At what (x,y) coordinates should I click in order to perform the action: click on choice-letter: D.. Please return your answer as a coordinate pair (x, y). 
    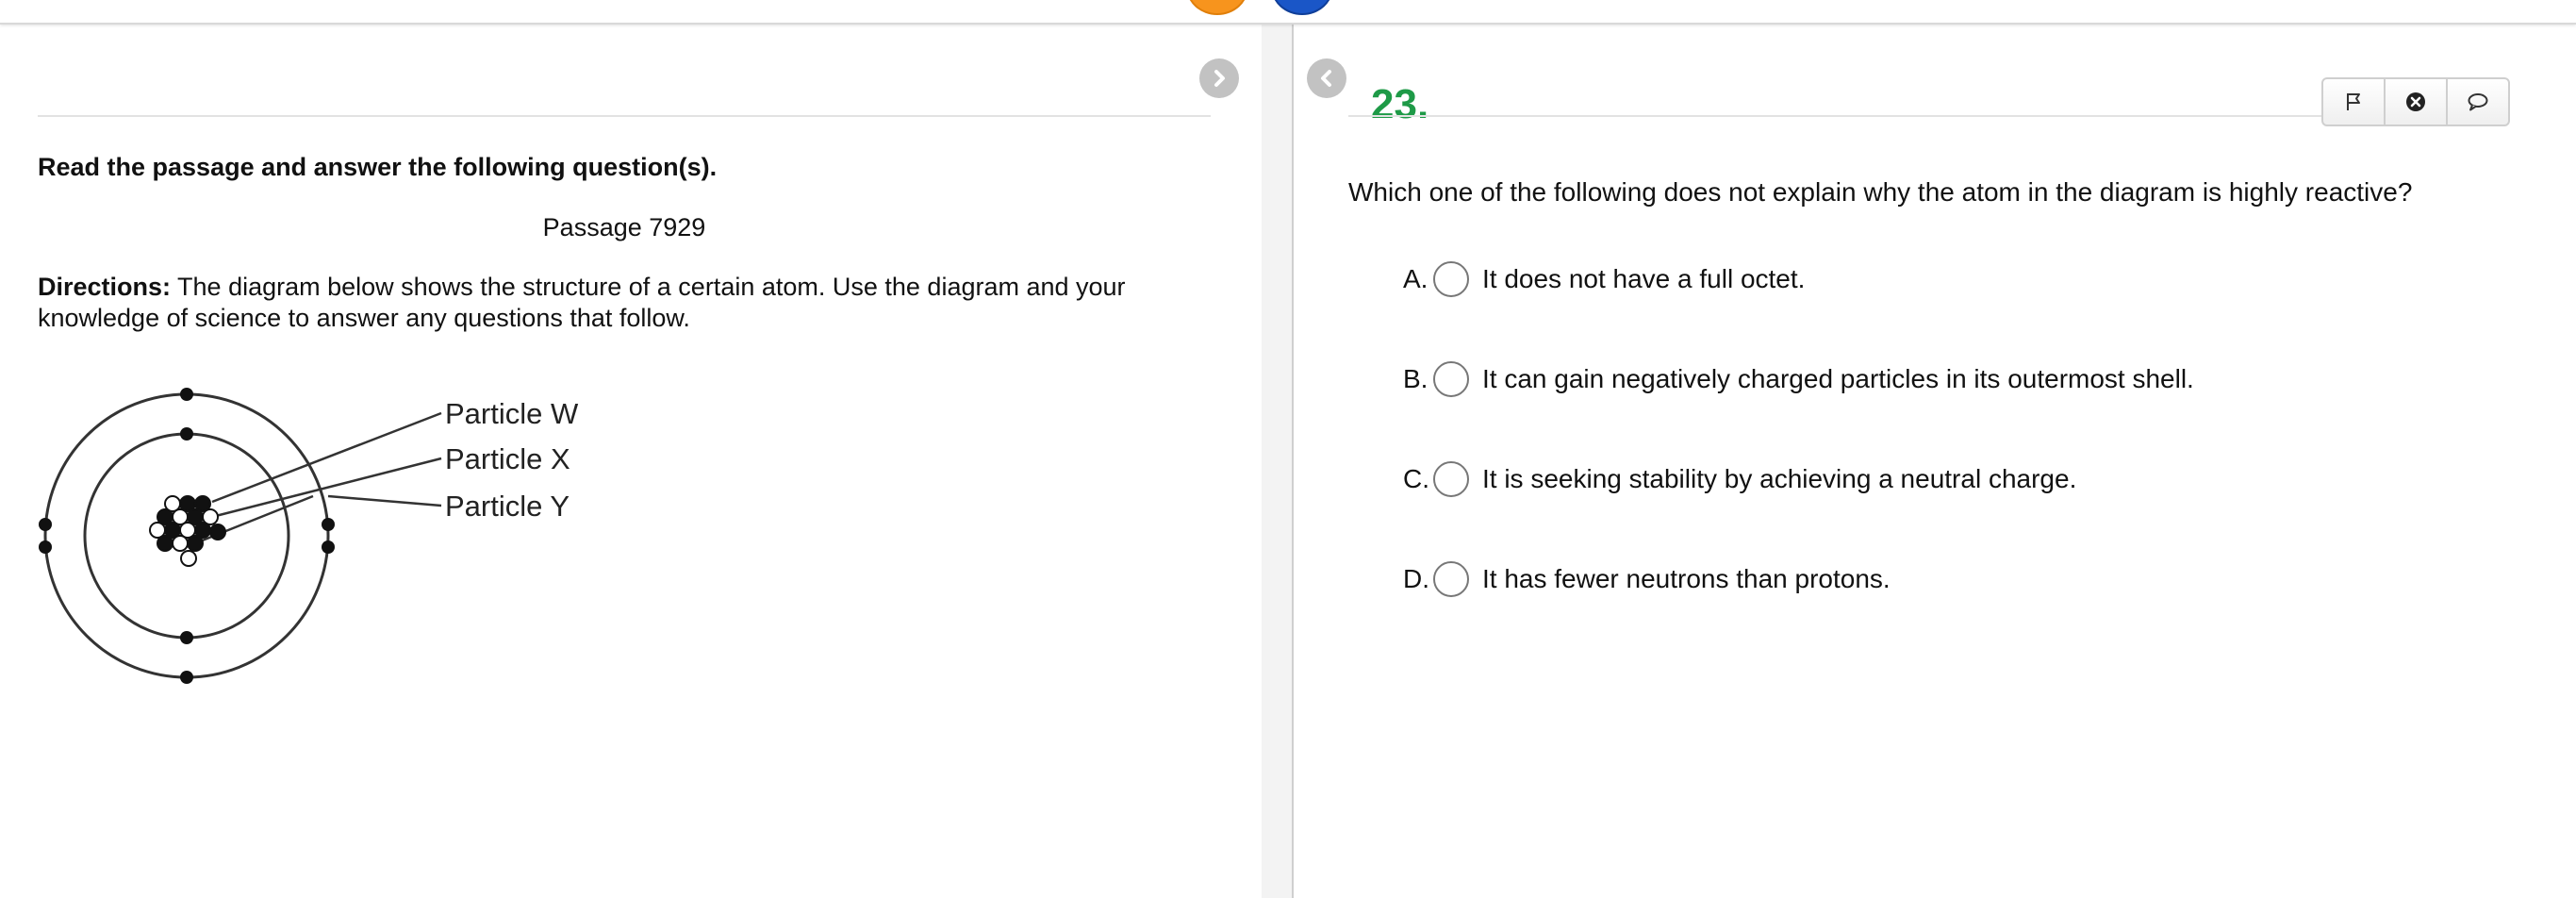
    Looking at the image, I should click on (1416, 578).